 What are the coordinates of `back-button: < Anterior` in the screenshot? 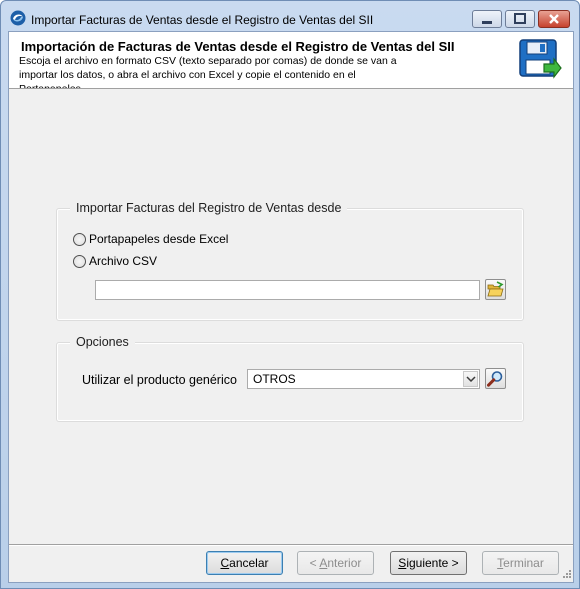 It's located at (335, 563).